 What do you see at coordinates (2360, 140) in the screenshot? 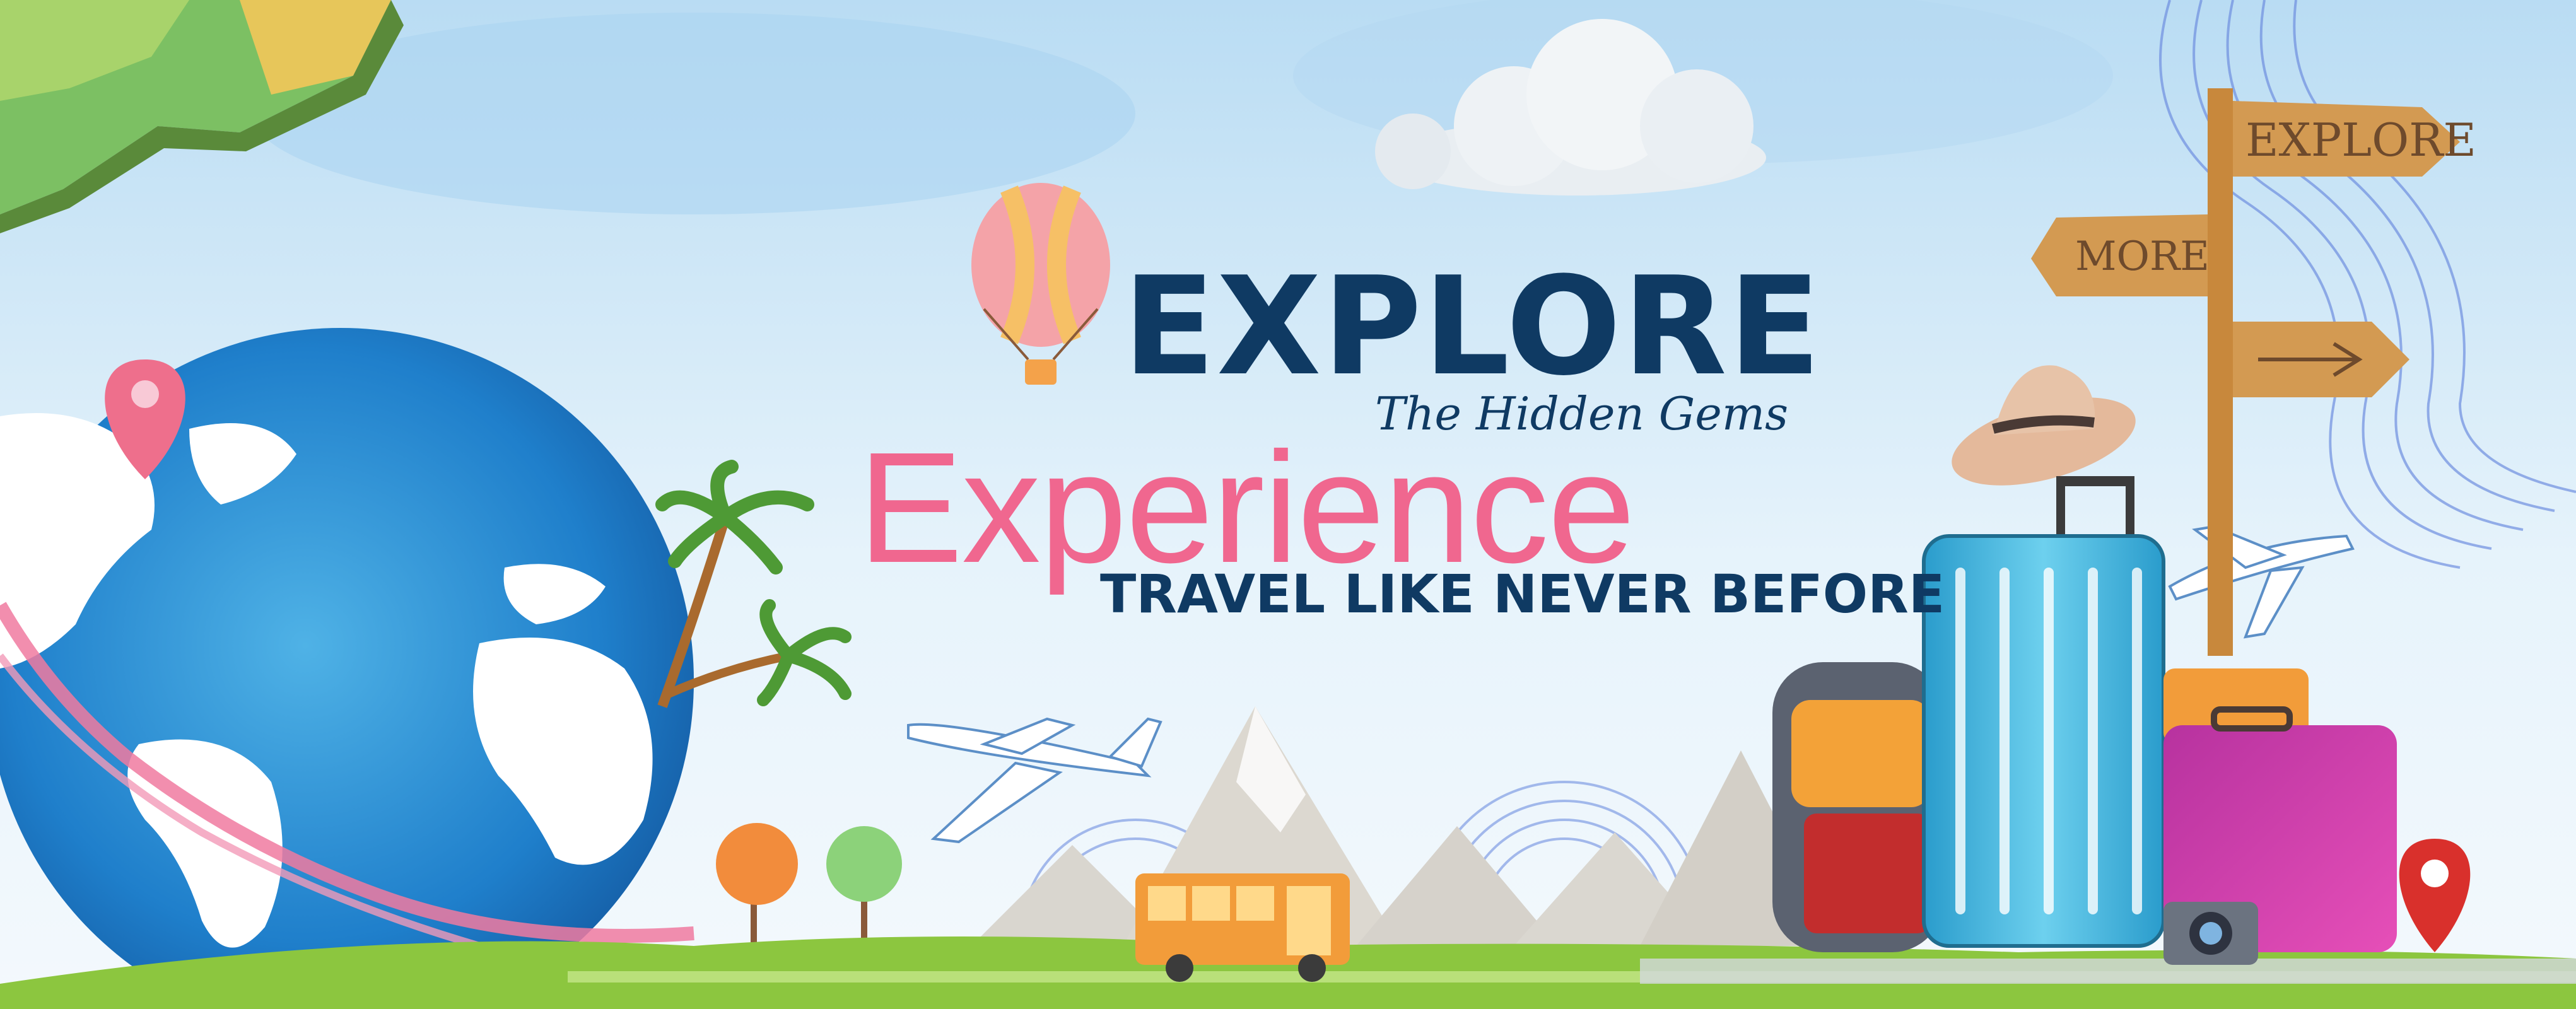
I see `sign-label-explore: EXPLORE` at bounding box center [2360, 140].